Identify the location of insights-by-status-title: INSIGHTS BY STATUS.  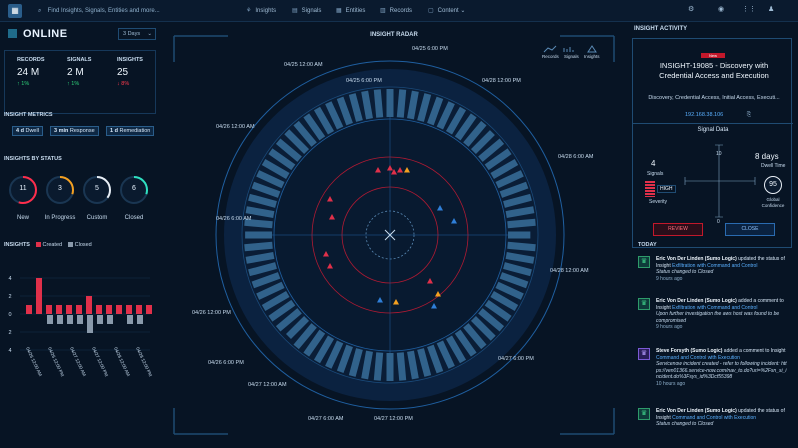
(33, 159).